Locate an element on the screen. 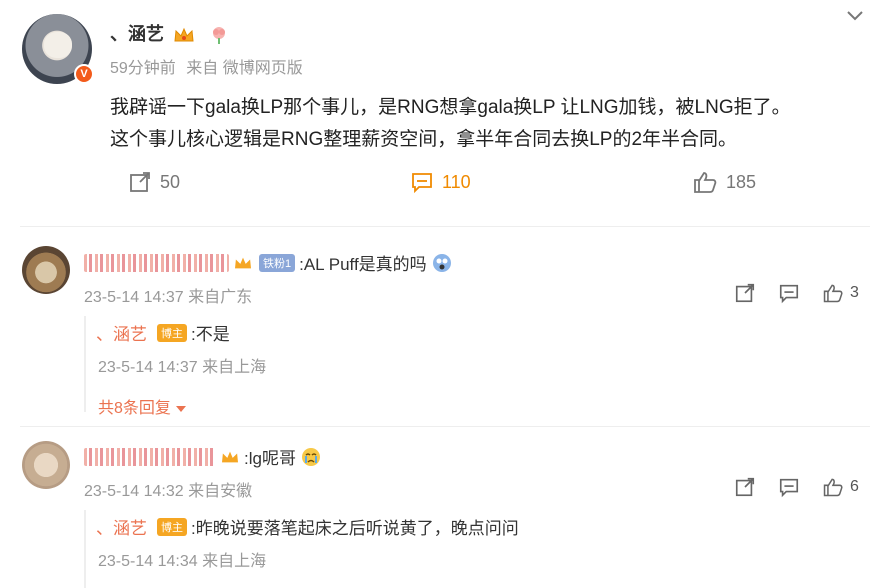  comment-time: 23-5-14 14:37 来自广东 is located at coordinates (168, 297).